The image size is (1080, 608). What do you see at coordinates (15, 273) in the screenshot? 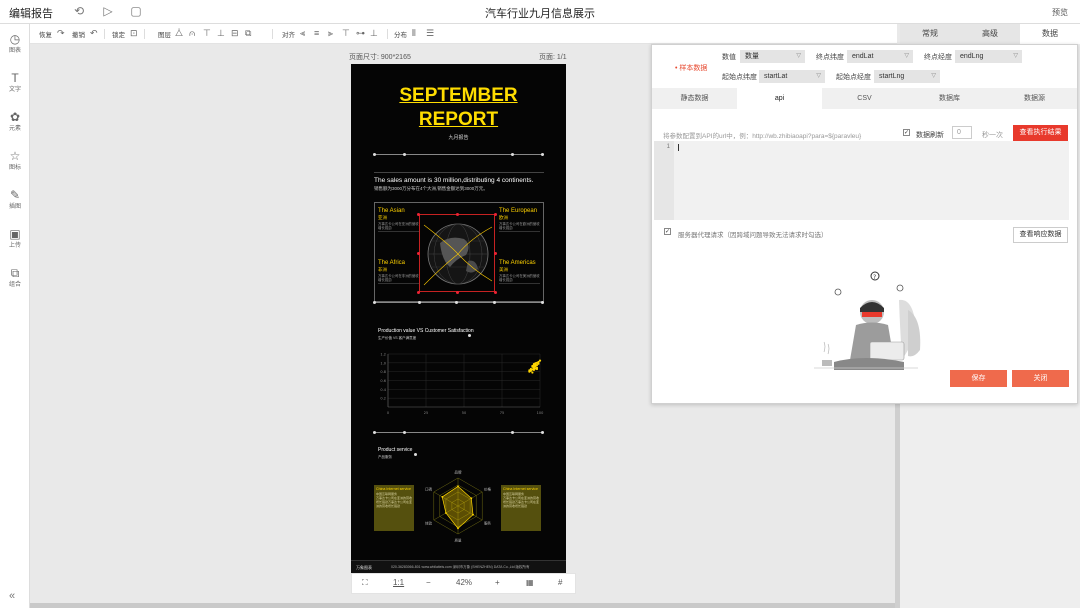
I see `group-icon: ⧉` at bounding box center [15, 273].